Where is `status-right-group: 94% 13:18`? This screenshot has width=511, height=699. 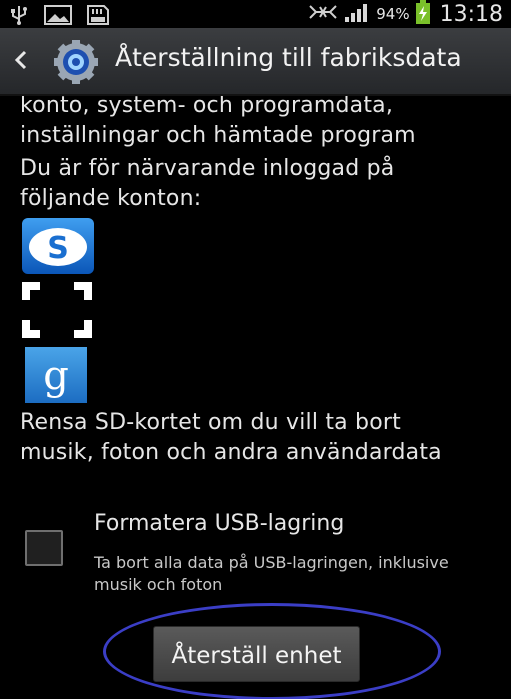 status-right-group: 94% 13:18 is located at coordinates (405, 14).